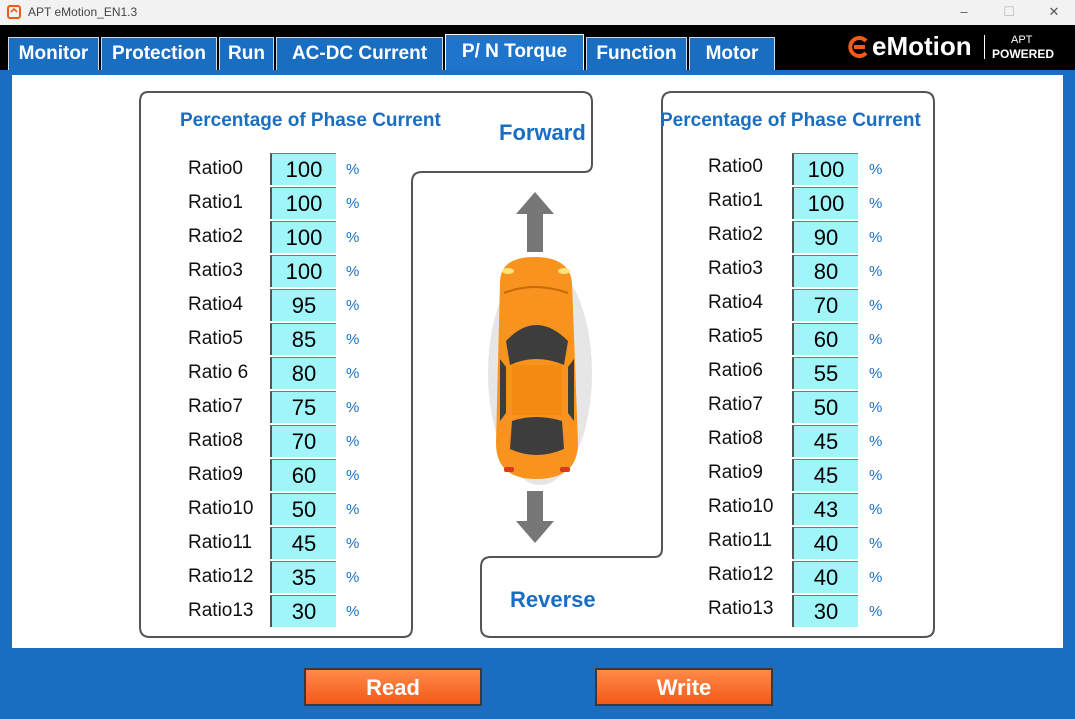  Describe the element at coordinates (303, 407) in the screenshot. I see `forward-ratio-value-field: 75` at that location.